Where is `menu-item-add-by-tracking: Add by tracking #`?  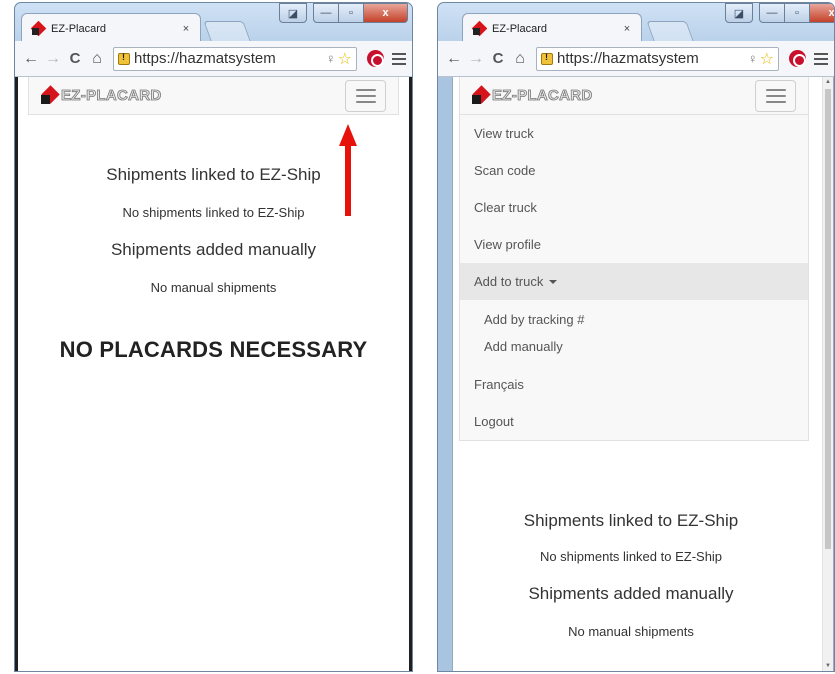 menu-item-add-by-tracking: Add by tracking # is located at coordinates (634, 319).